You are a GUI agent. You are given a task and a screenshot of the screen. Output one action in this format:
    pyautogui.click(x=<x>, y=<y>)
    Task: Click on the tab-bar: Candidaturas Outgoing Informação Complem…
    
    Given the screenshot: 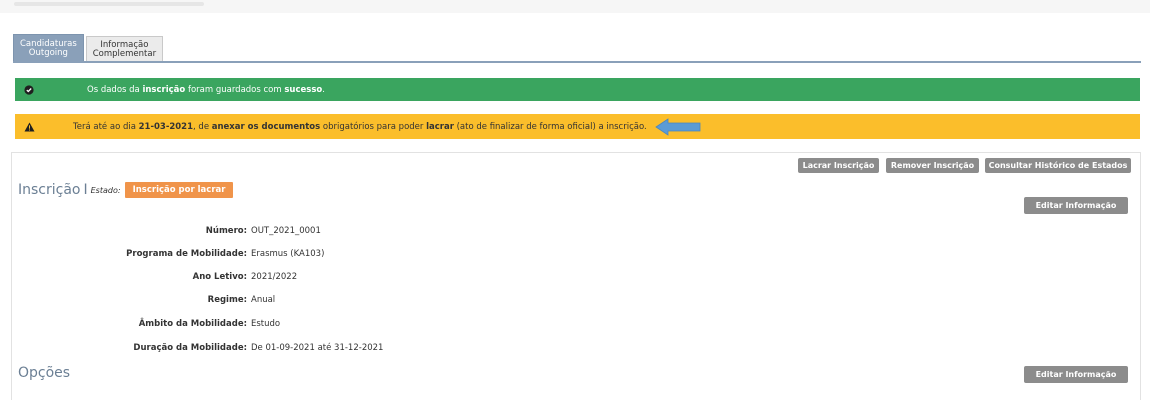 What is the action you would take?
    pyautogui.click(x=89, y=47)
    